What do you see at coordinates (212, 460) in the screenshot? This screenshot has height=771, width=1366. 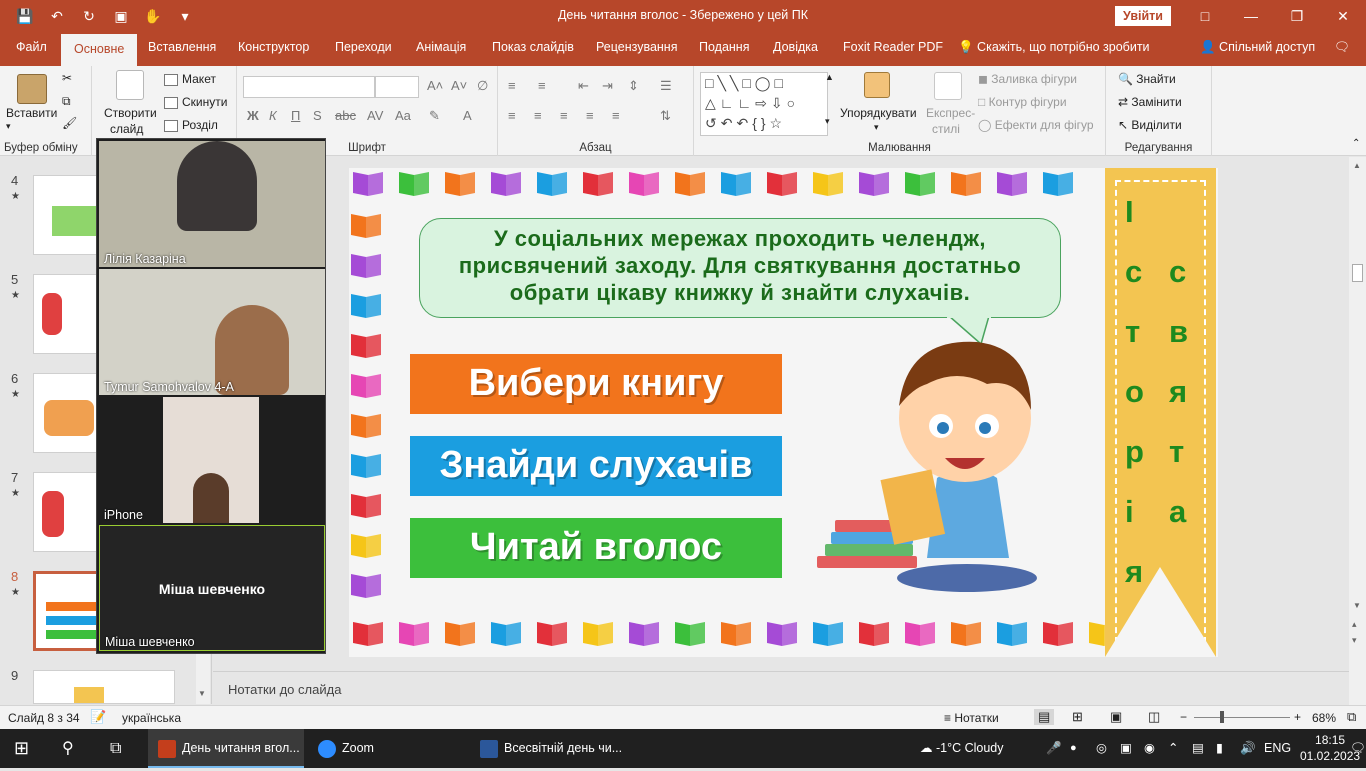 I see `video-tile: iPhone` at bounding box center [212, 460].